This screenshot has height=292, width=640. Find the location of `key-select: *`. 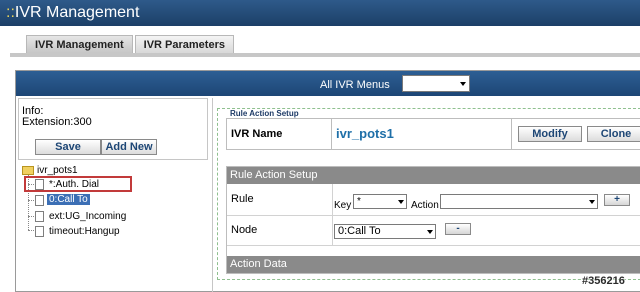

key-select: * is located at coordinates (380, 201).